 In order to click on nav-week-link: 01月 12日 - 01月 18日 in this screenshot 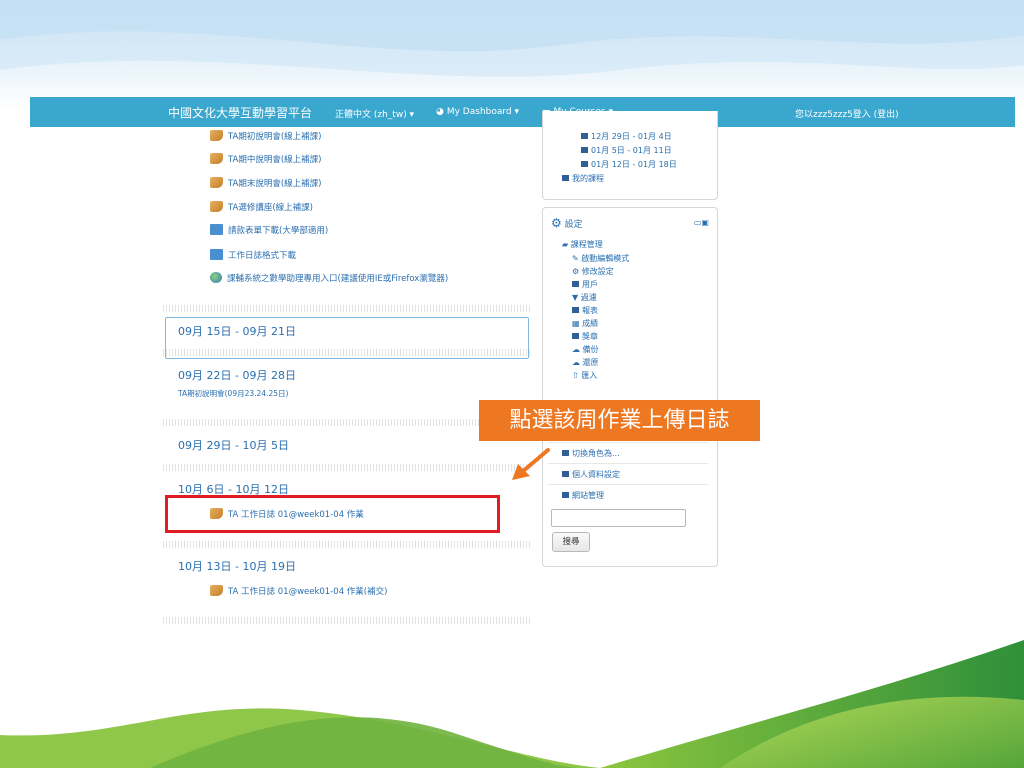, I will do `click(629, 164)`.